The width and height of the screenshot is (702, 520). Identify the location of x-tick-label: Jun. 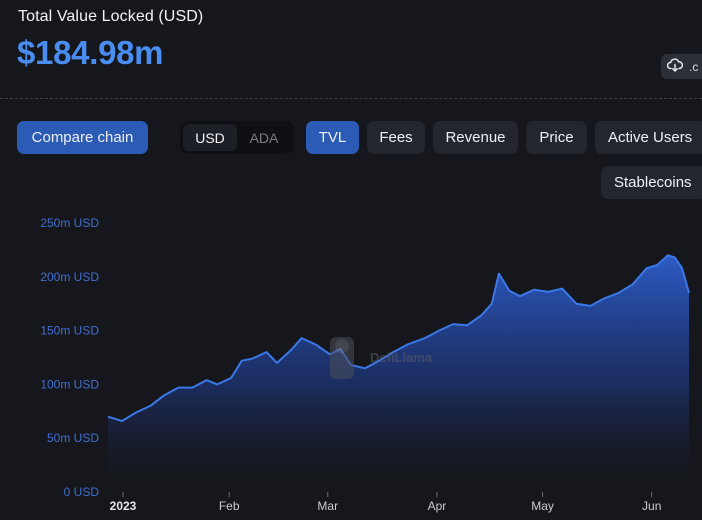
(651, 506).